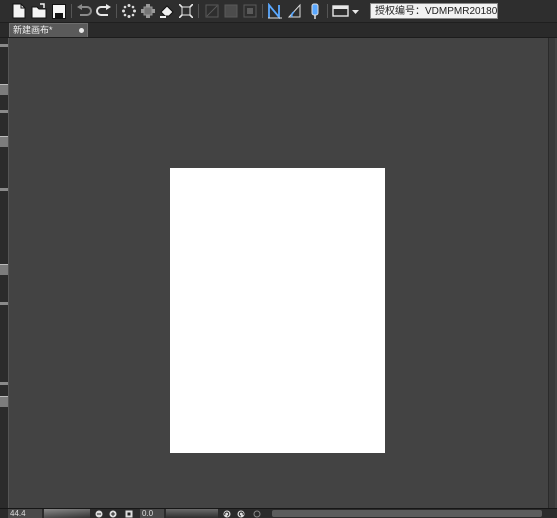  I want to click on license-number-field: 授权编号：VDMPMR201801365, so click(434, 11).